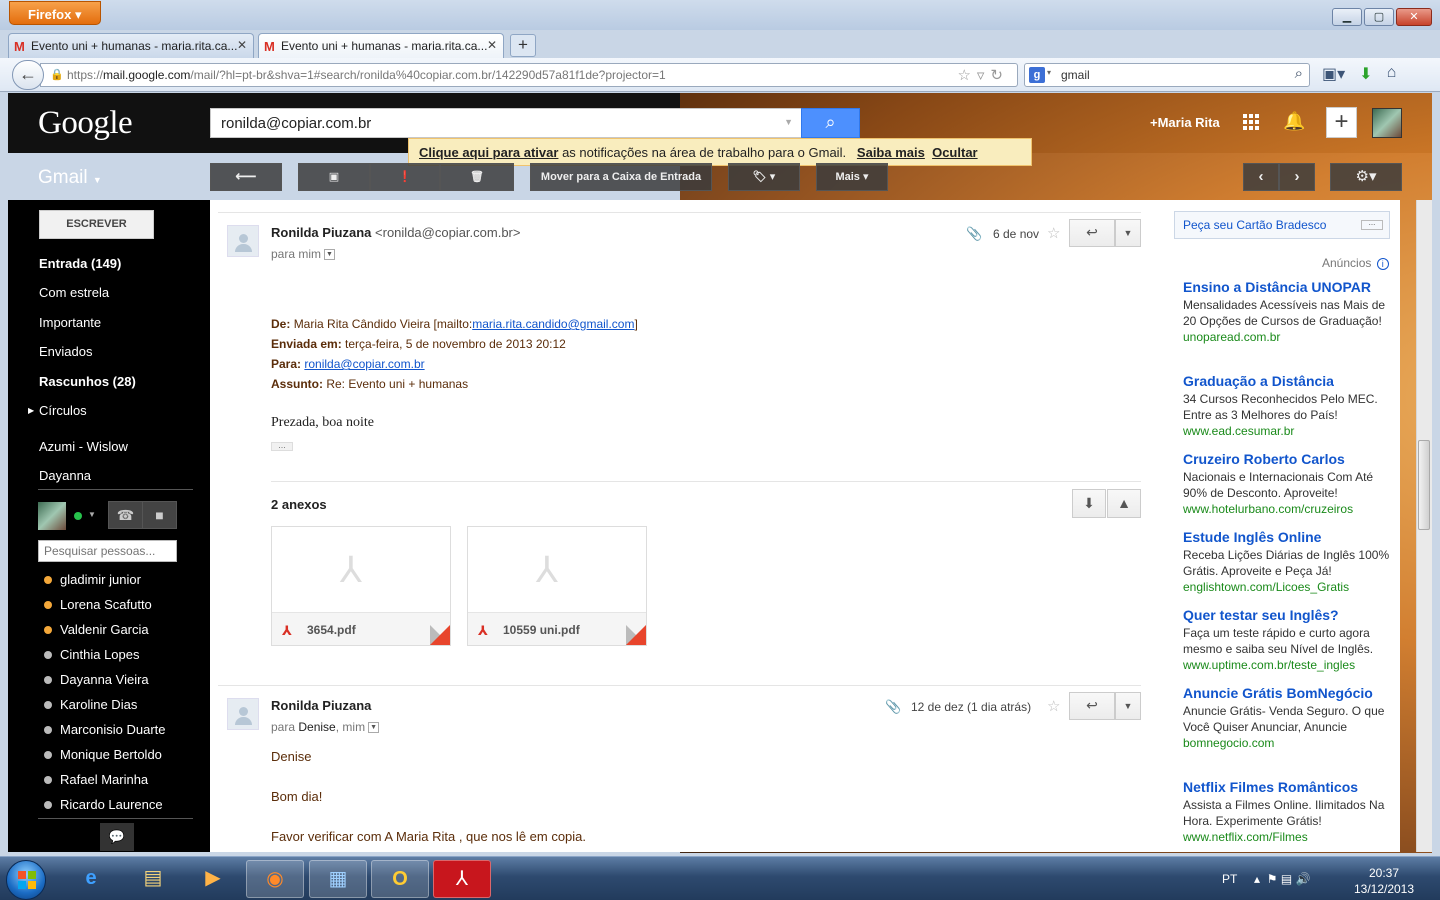 Image resolution: width=1440 pixels, height=900 pixels. Describe the element at coordinates (364, 364) in the screenshot. I see `to-email-link: ronilda@copiar.com.br` at that location.